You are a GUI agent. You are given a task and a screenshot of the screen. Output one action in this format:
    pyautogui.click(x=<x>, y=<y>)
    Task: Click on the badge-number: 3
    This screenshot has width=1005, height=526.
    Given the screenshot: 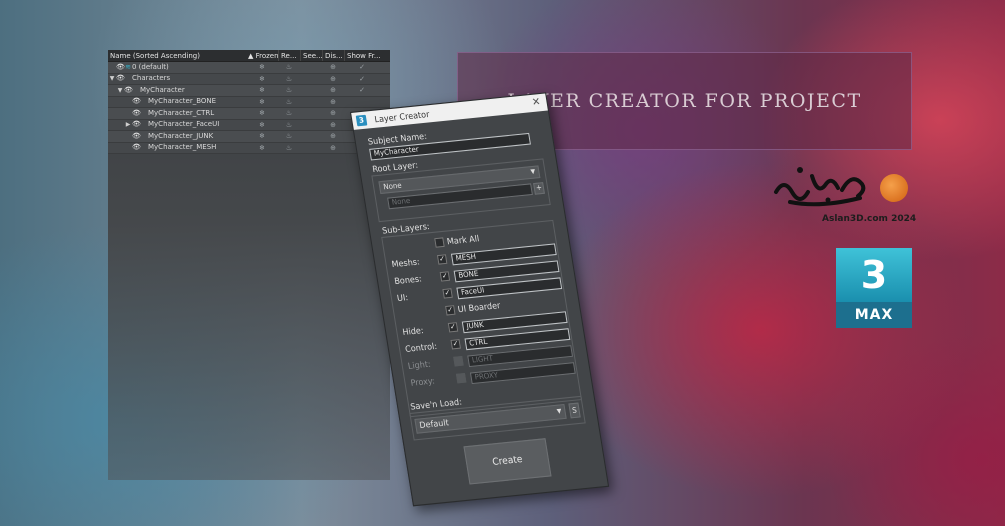 What is the action you would take?
    pyautogui.click(x=874, y=275)
    